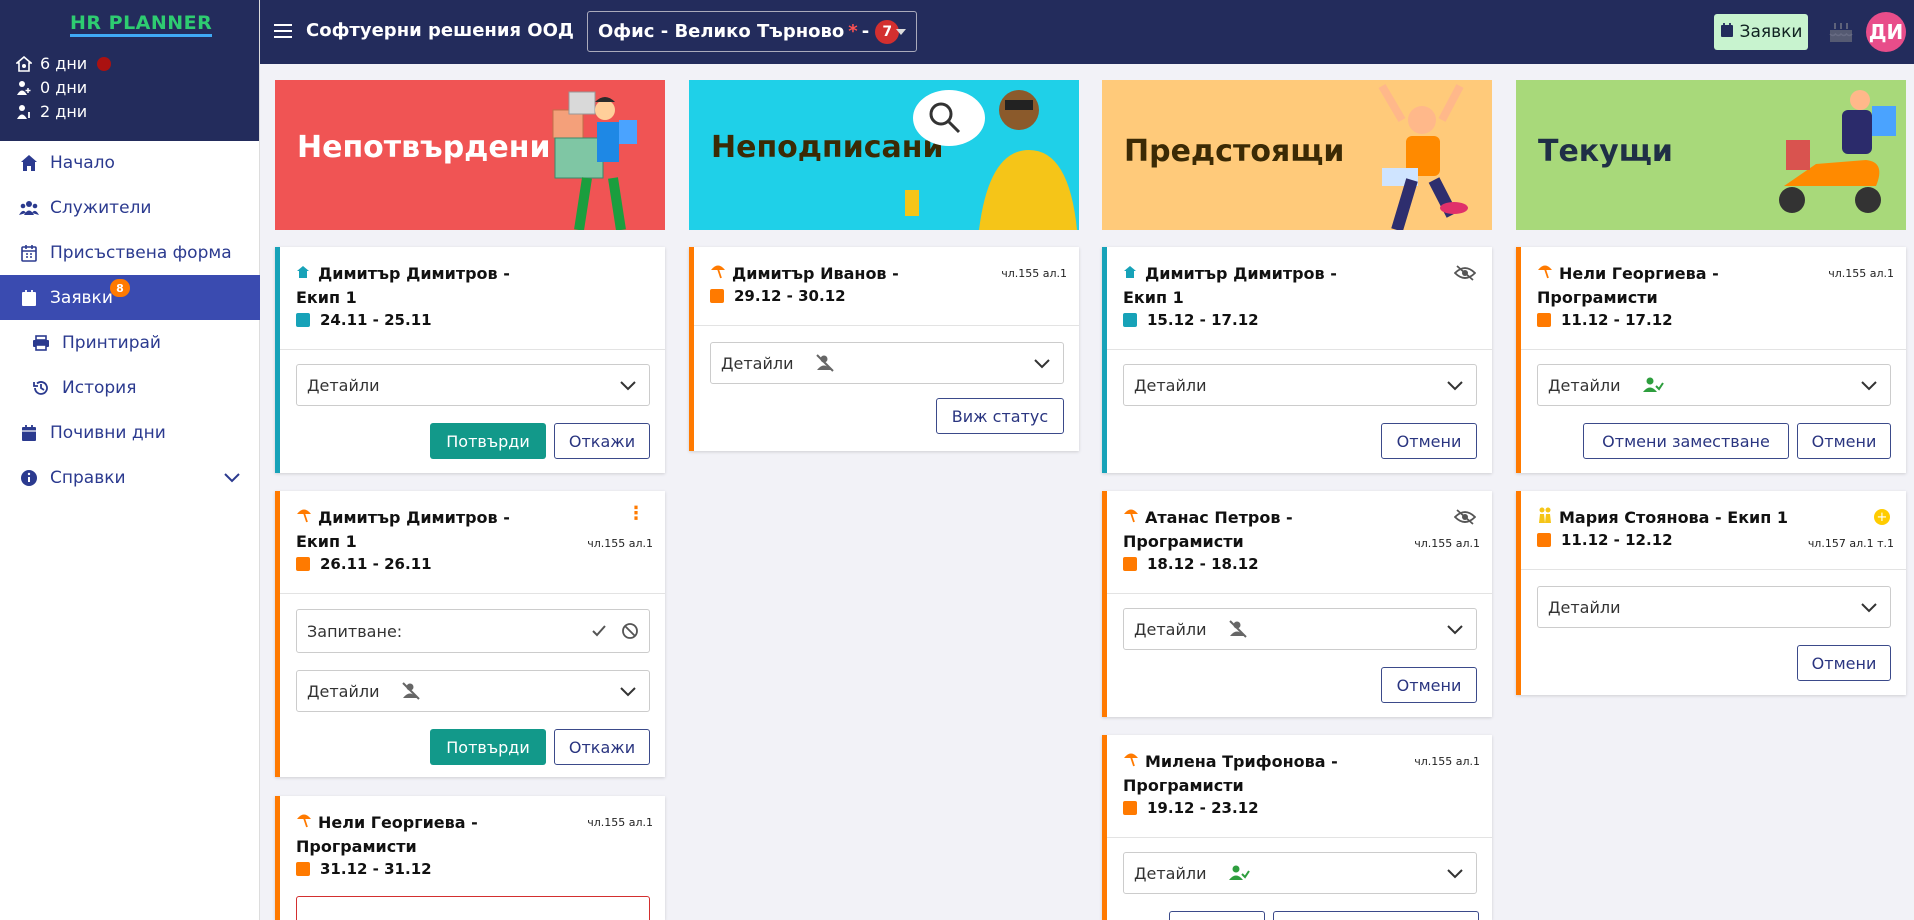 This screenshot has height=920, width=1914. I want to click on column-title: Текущи, so click(1605, 151).